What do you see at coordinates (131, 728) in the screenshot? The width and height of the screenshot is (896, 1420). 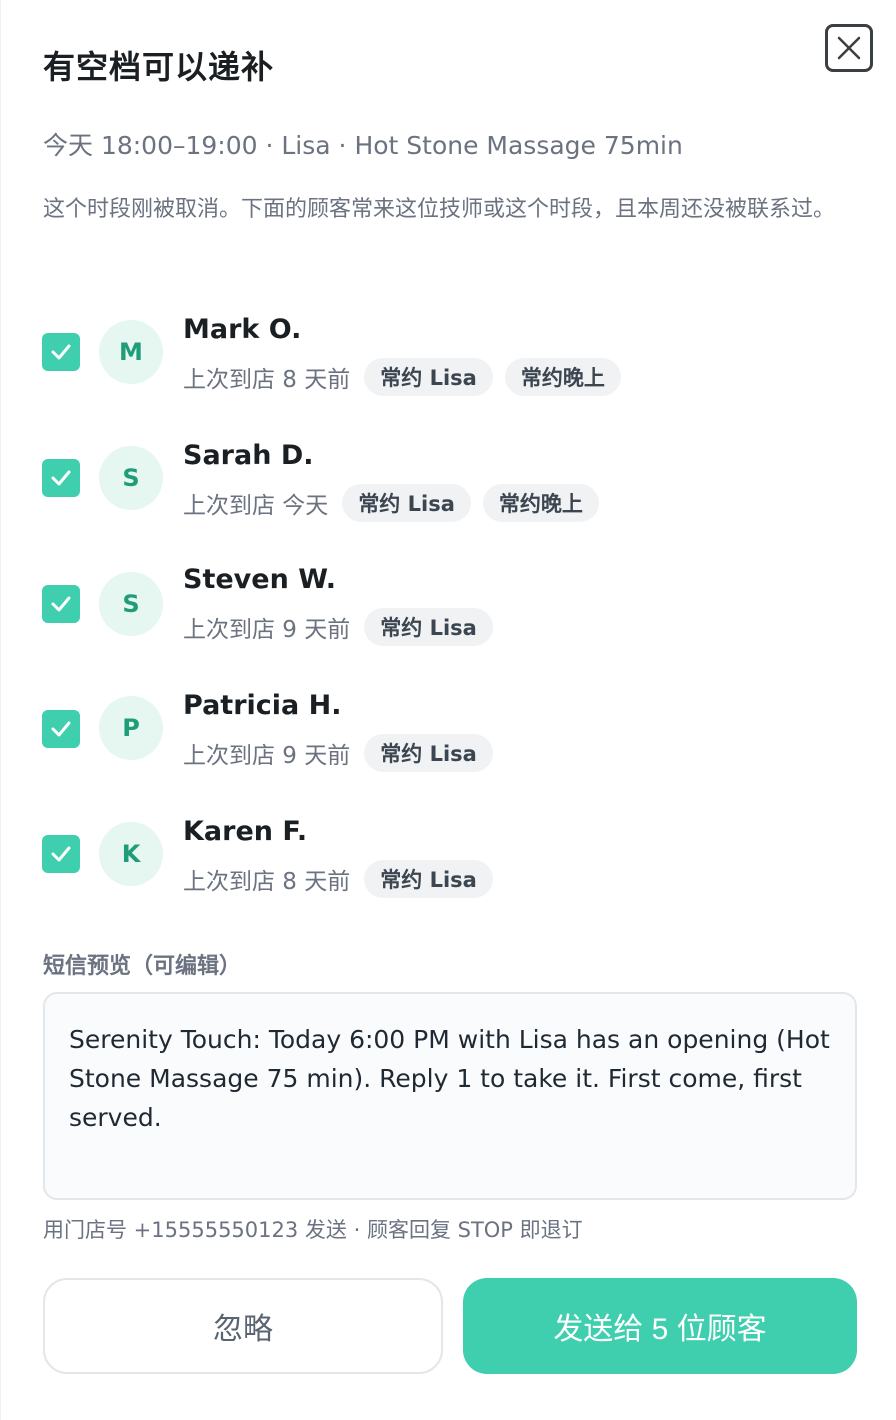 I see `avatar: P` at bounding box center [131, 728].